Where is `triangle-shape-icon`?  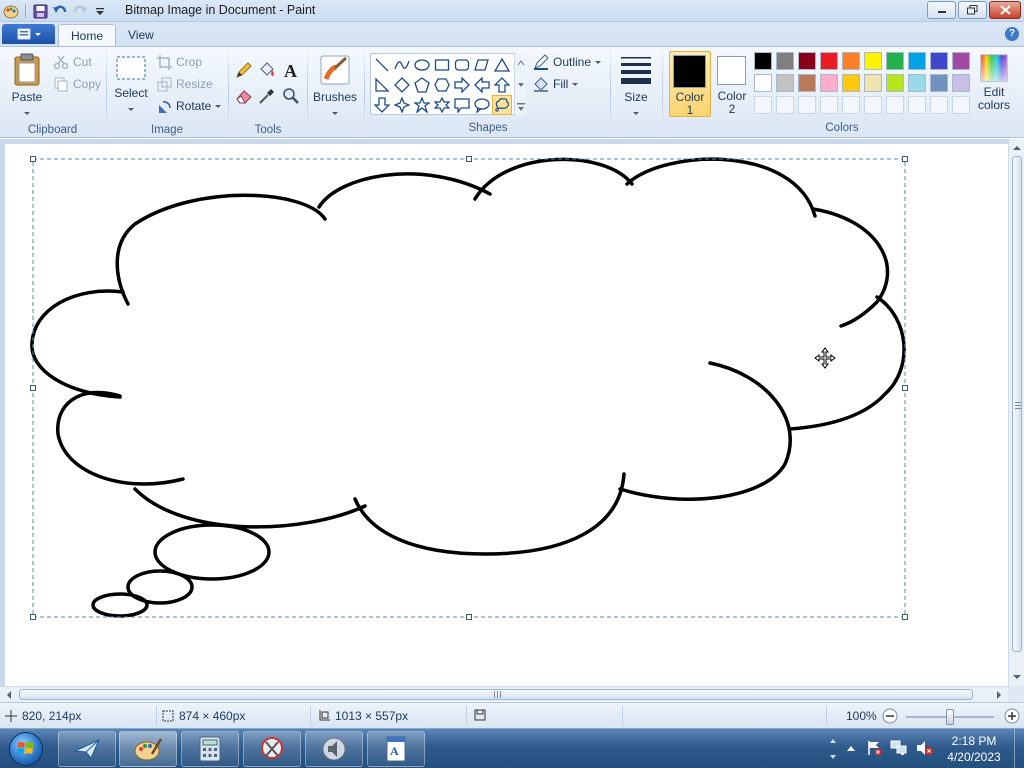 triangle-shape-icon is located at coordinates (502, 65).